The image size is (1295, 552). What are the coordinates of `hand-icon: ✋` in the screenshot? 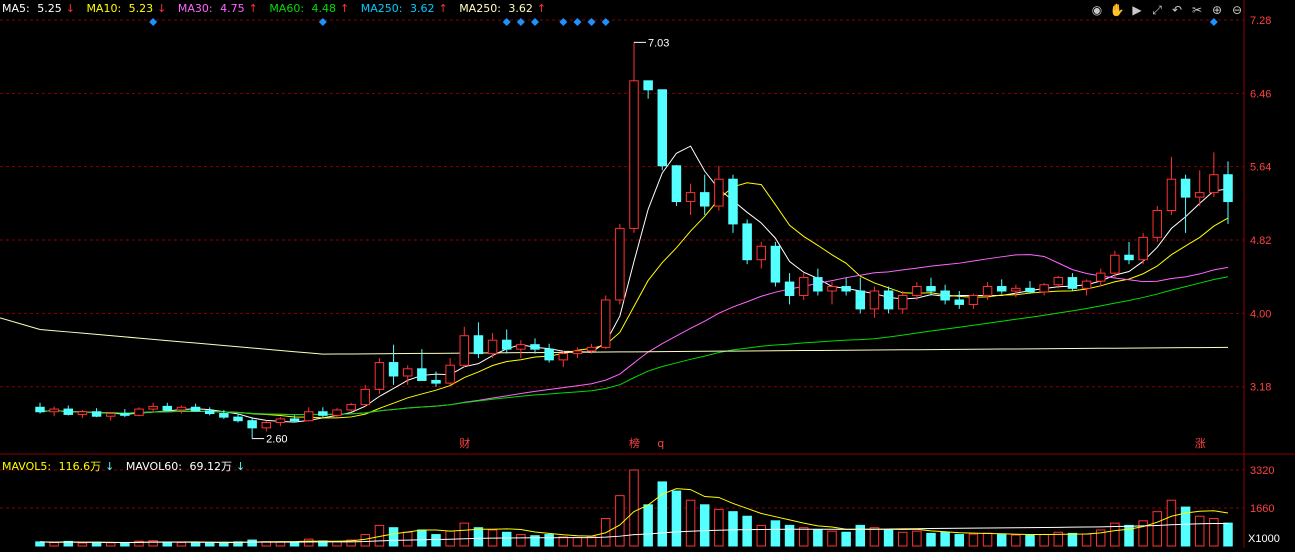 It's located at (1117, 10).